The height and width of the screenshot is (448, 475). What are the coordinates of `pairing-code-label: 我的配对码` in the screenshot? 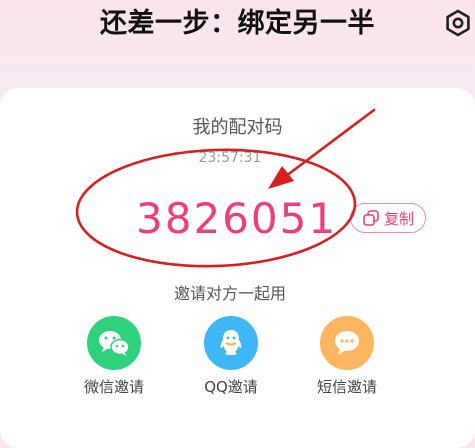 It's located at (237, 127).